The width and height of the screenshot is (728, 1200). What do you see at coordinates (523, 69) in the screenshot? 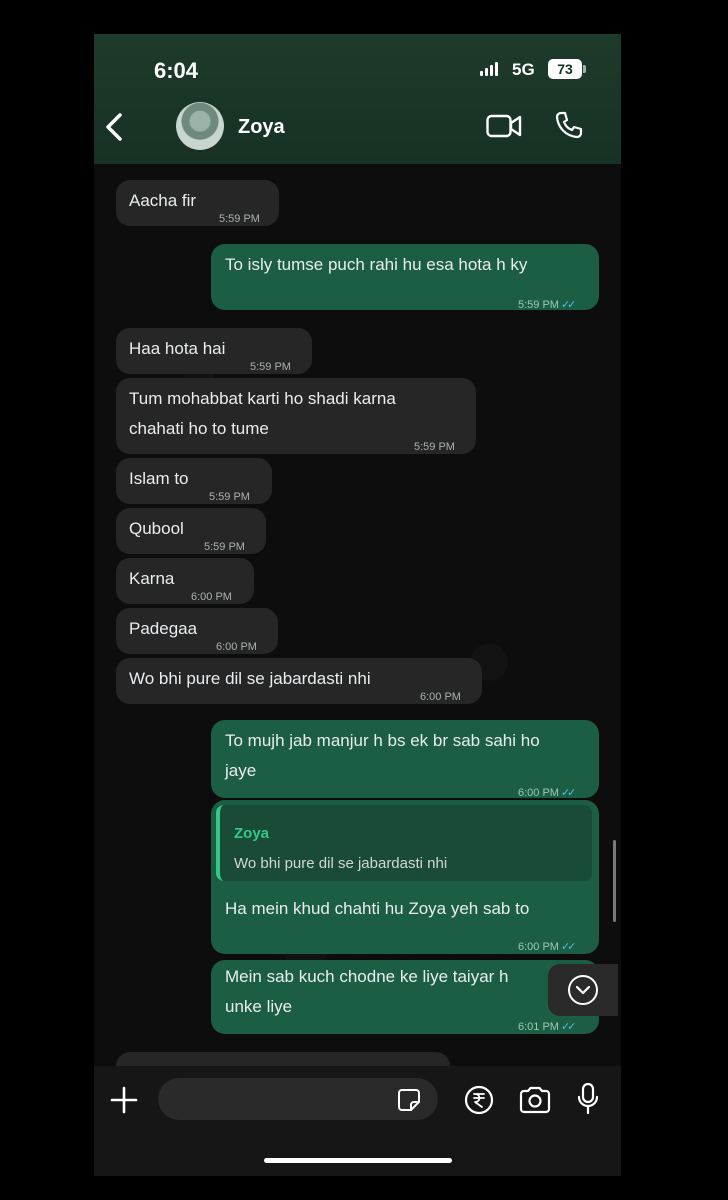
I see `network-type: 5G` at bounding box center [523, 69].